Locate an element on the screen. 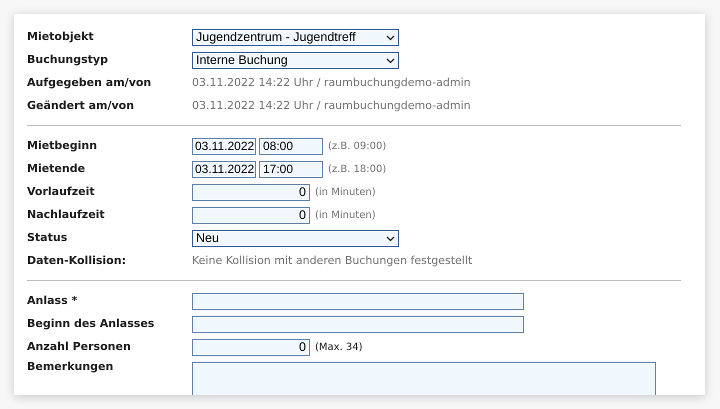 This screenshot has height=409, width=720. field-label: Mietbeginn is located at coordinates (62, 146).